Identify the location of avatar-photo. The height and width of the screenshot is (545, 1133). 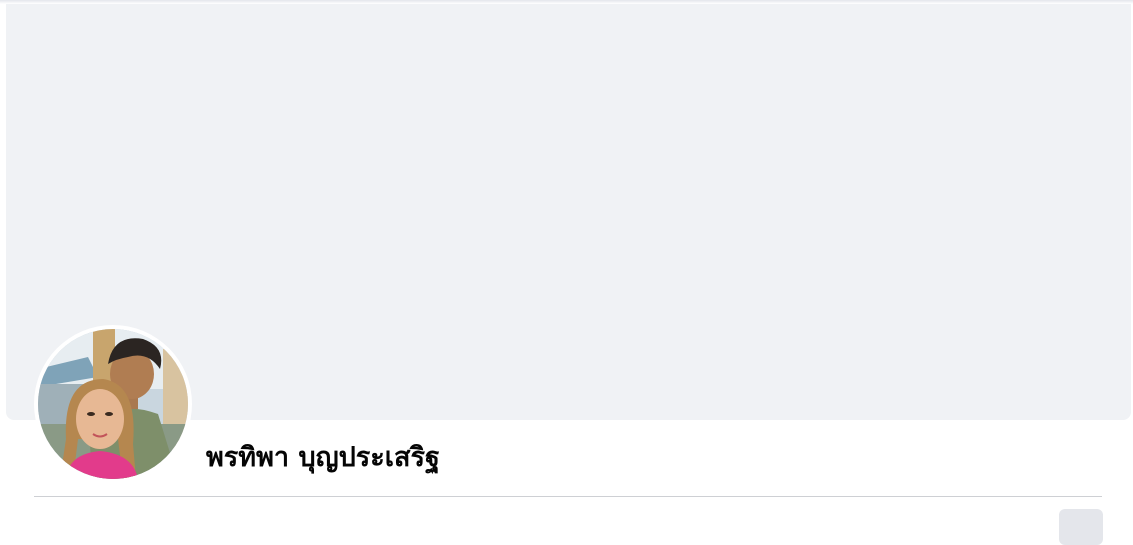
(113, 404).